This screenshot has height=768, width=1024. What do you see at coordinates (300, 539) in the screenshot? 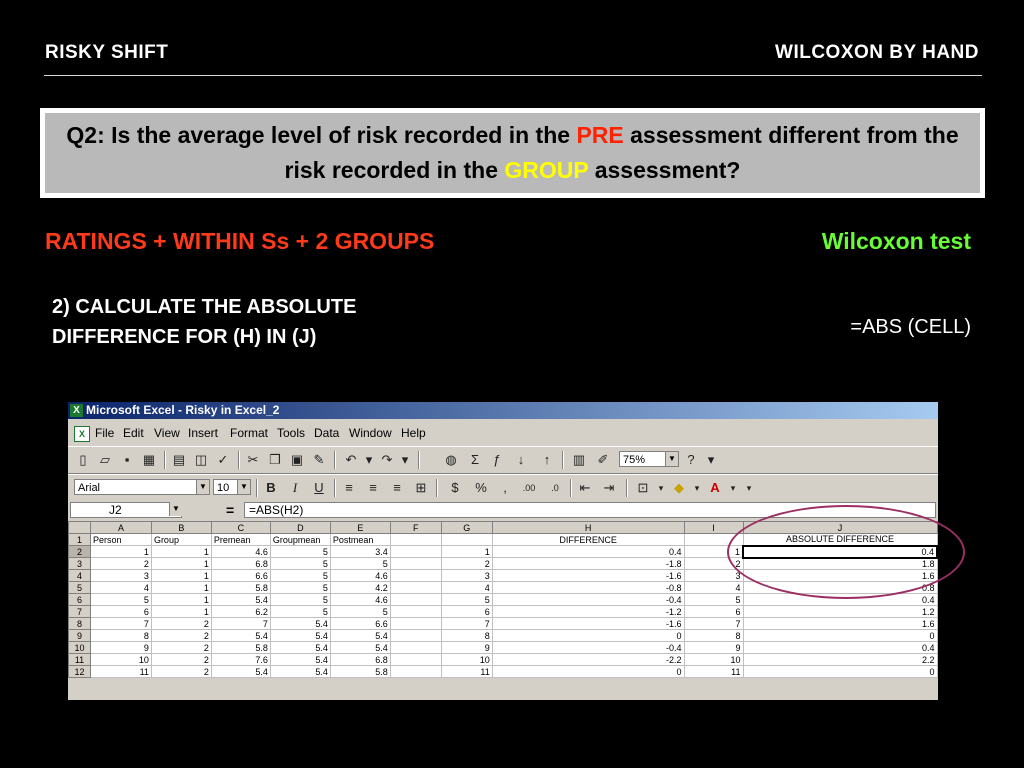
I see `cell-d: Groupmean` at bounding box center [300, 539].